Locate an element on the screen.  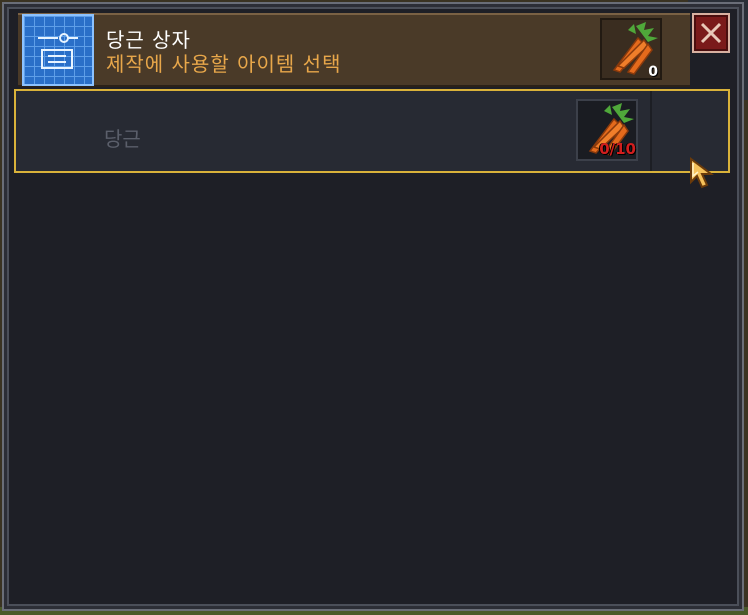
recipe-row-label: 당근 is located at coordinates (122, 139).